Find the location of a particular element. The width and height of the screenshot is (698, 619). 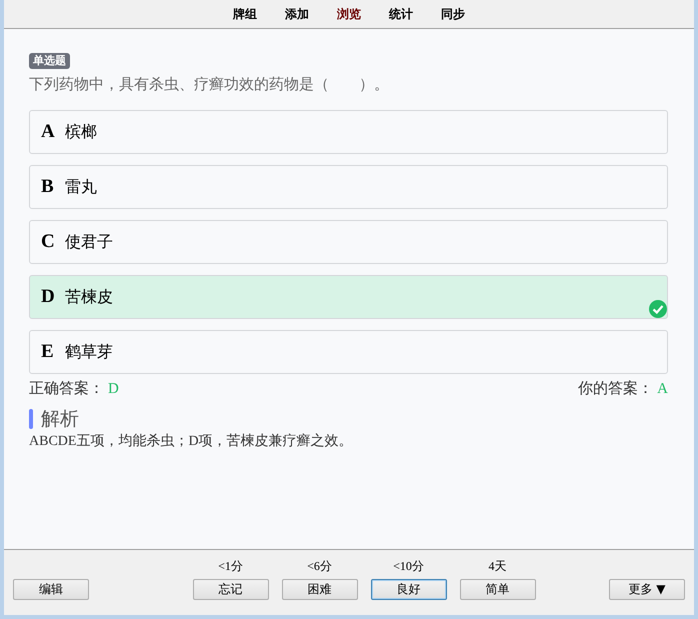

menu-item: 统计 is located at coordinates (401, 14).